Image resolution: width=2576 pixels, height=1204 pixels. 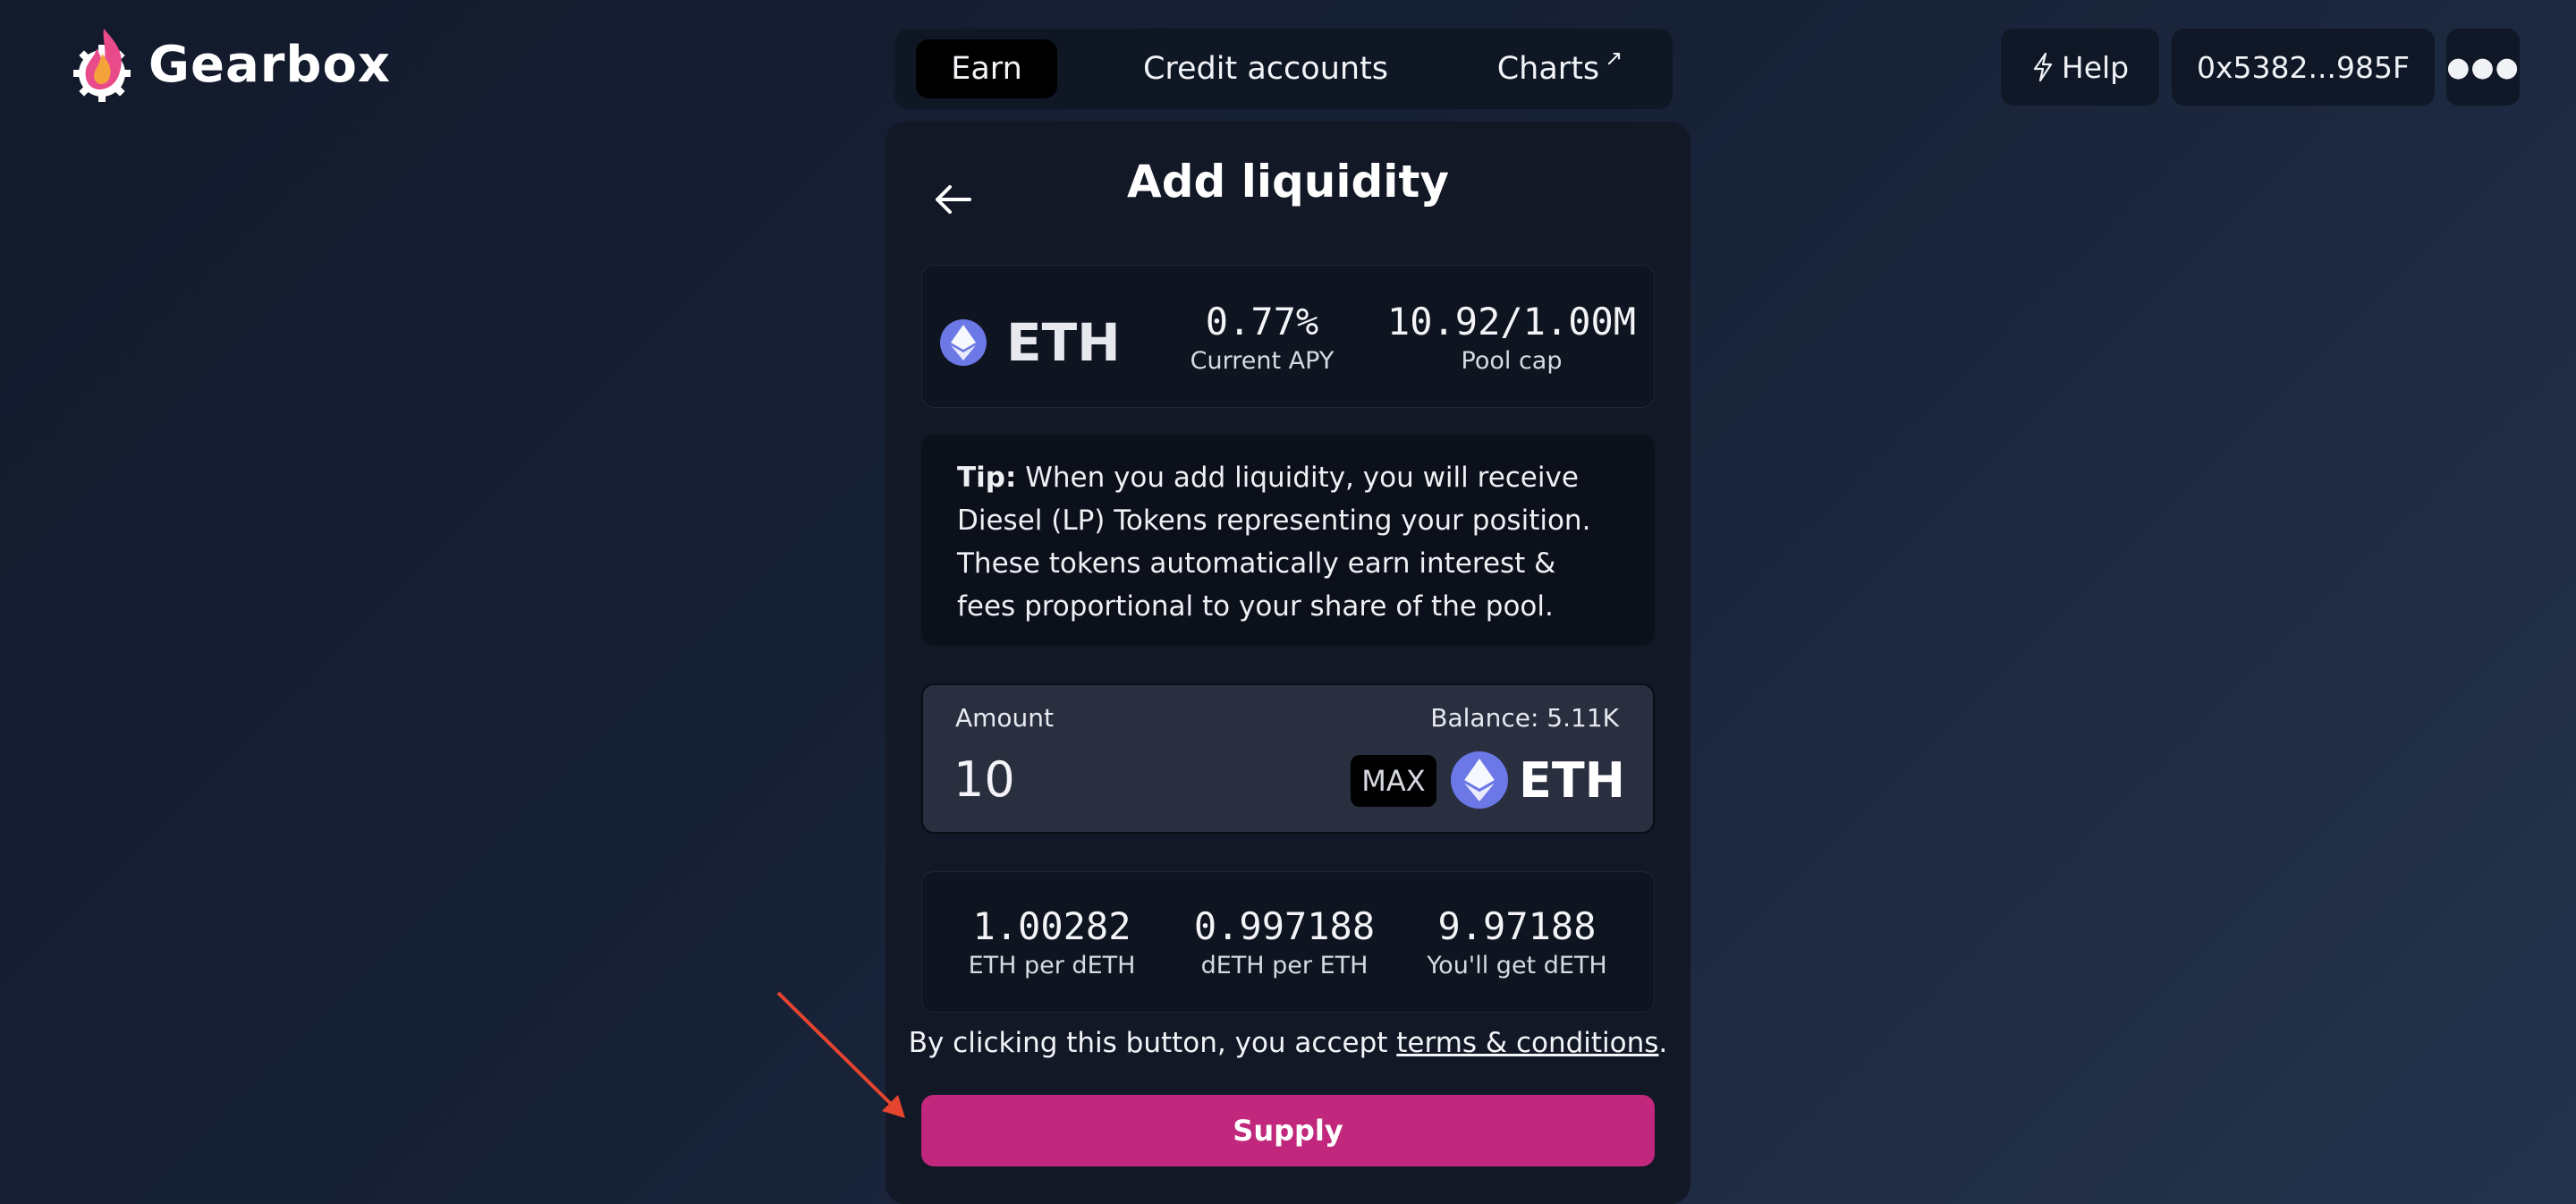 I want to click on rate-value: 0.997188, so click(x=1284, y=926).